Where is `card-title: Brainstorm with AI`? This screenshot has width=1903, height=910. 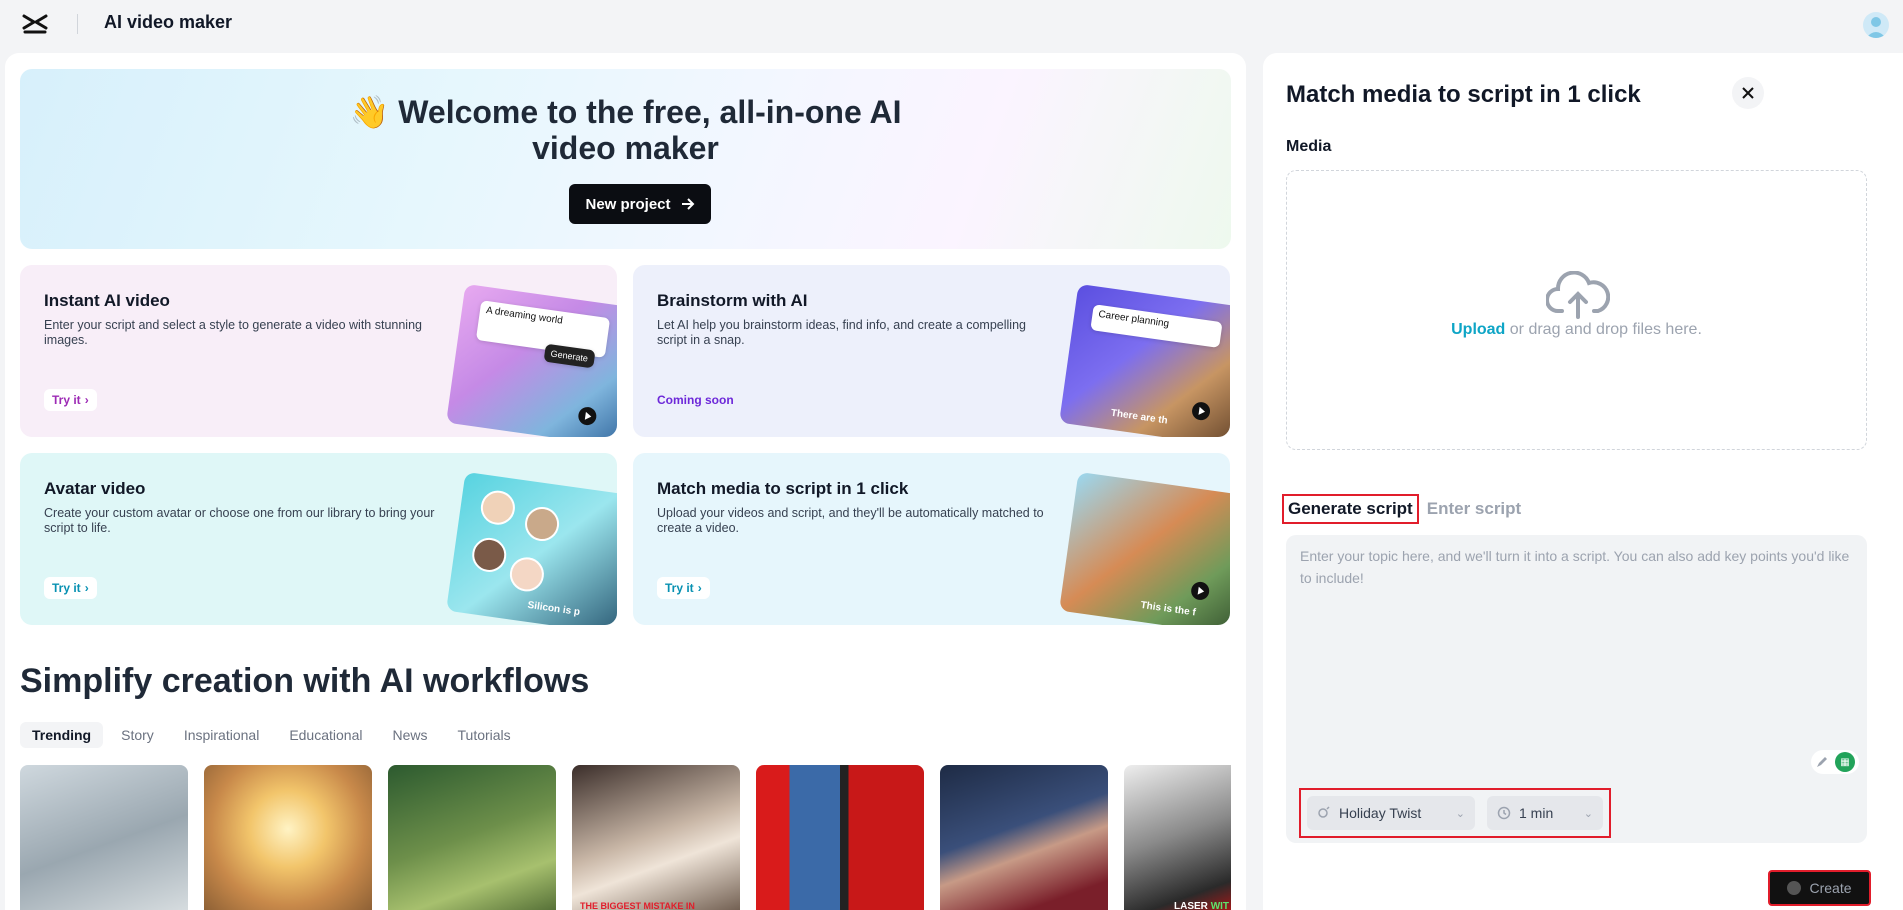
card-title: Brainstorm with AI is located at coordinates (732, 300).